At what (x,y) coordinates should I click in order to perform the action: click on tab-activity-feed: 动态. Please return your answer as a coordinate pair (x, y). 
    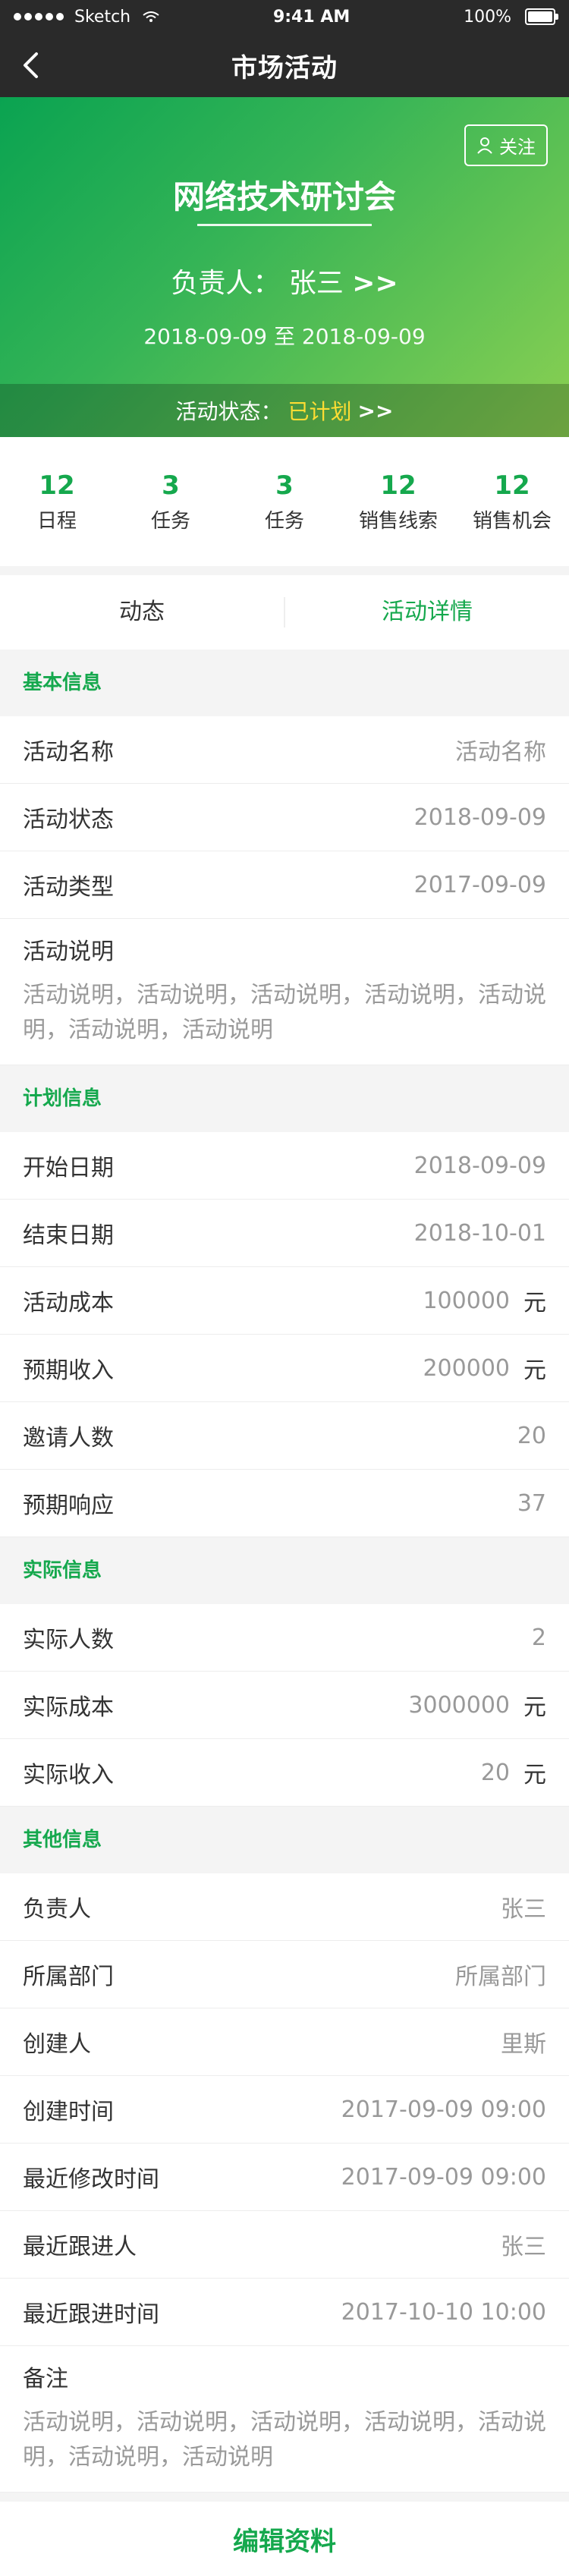
    Looking at the image, I should click on (142, 612).